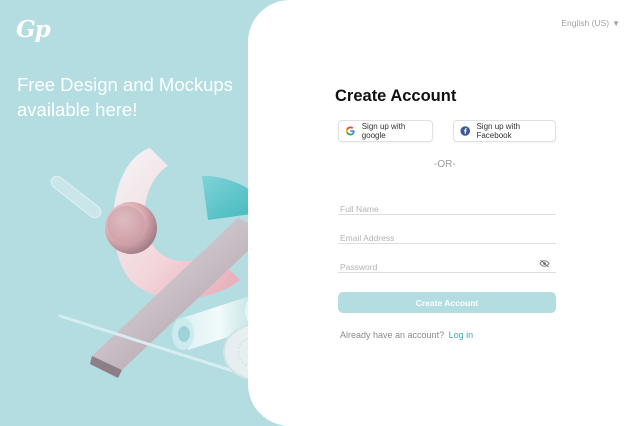 The width and height of the screenshot is (640, 426). What do you see at coordinates (585, 23) in the screenshot?
I see `language-label: English (US)` at bounding box center [585, 23].